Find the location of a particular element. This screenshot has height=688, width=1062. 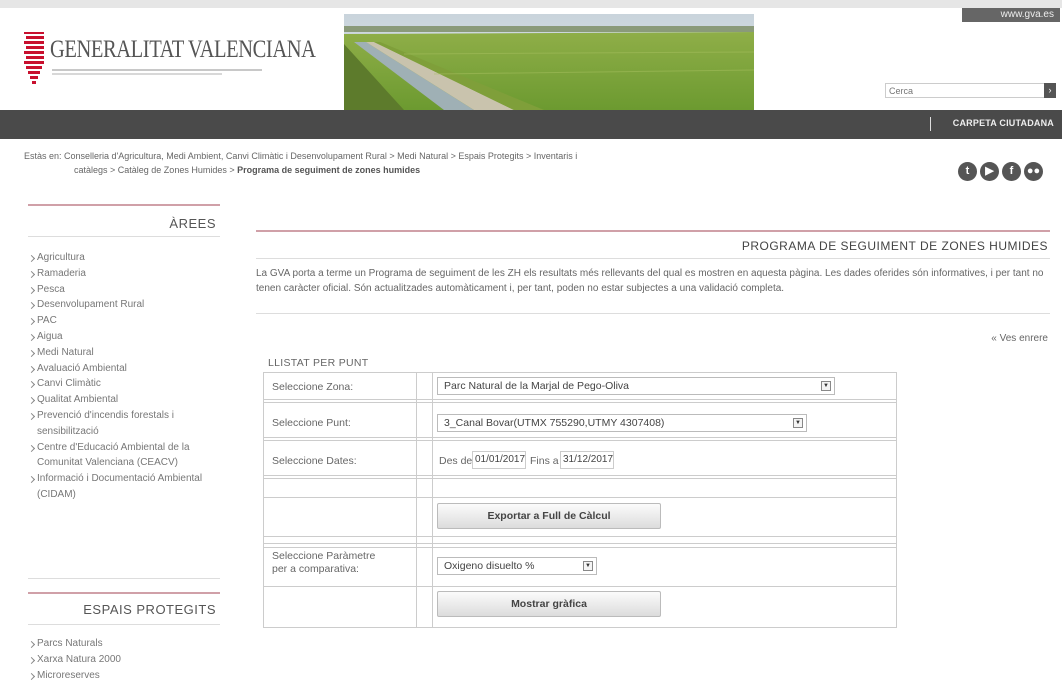

top-nav-bar is located at coordinates (531, 124).